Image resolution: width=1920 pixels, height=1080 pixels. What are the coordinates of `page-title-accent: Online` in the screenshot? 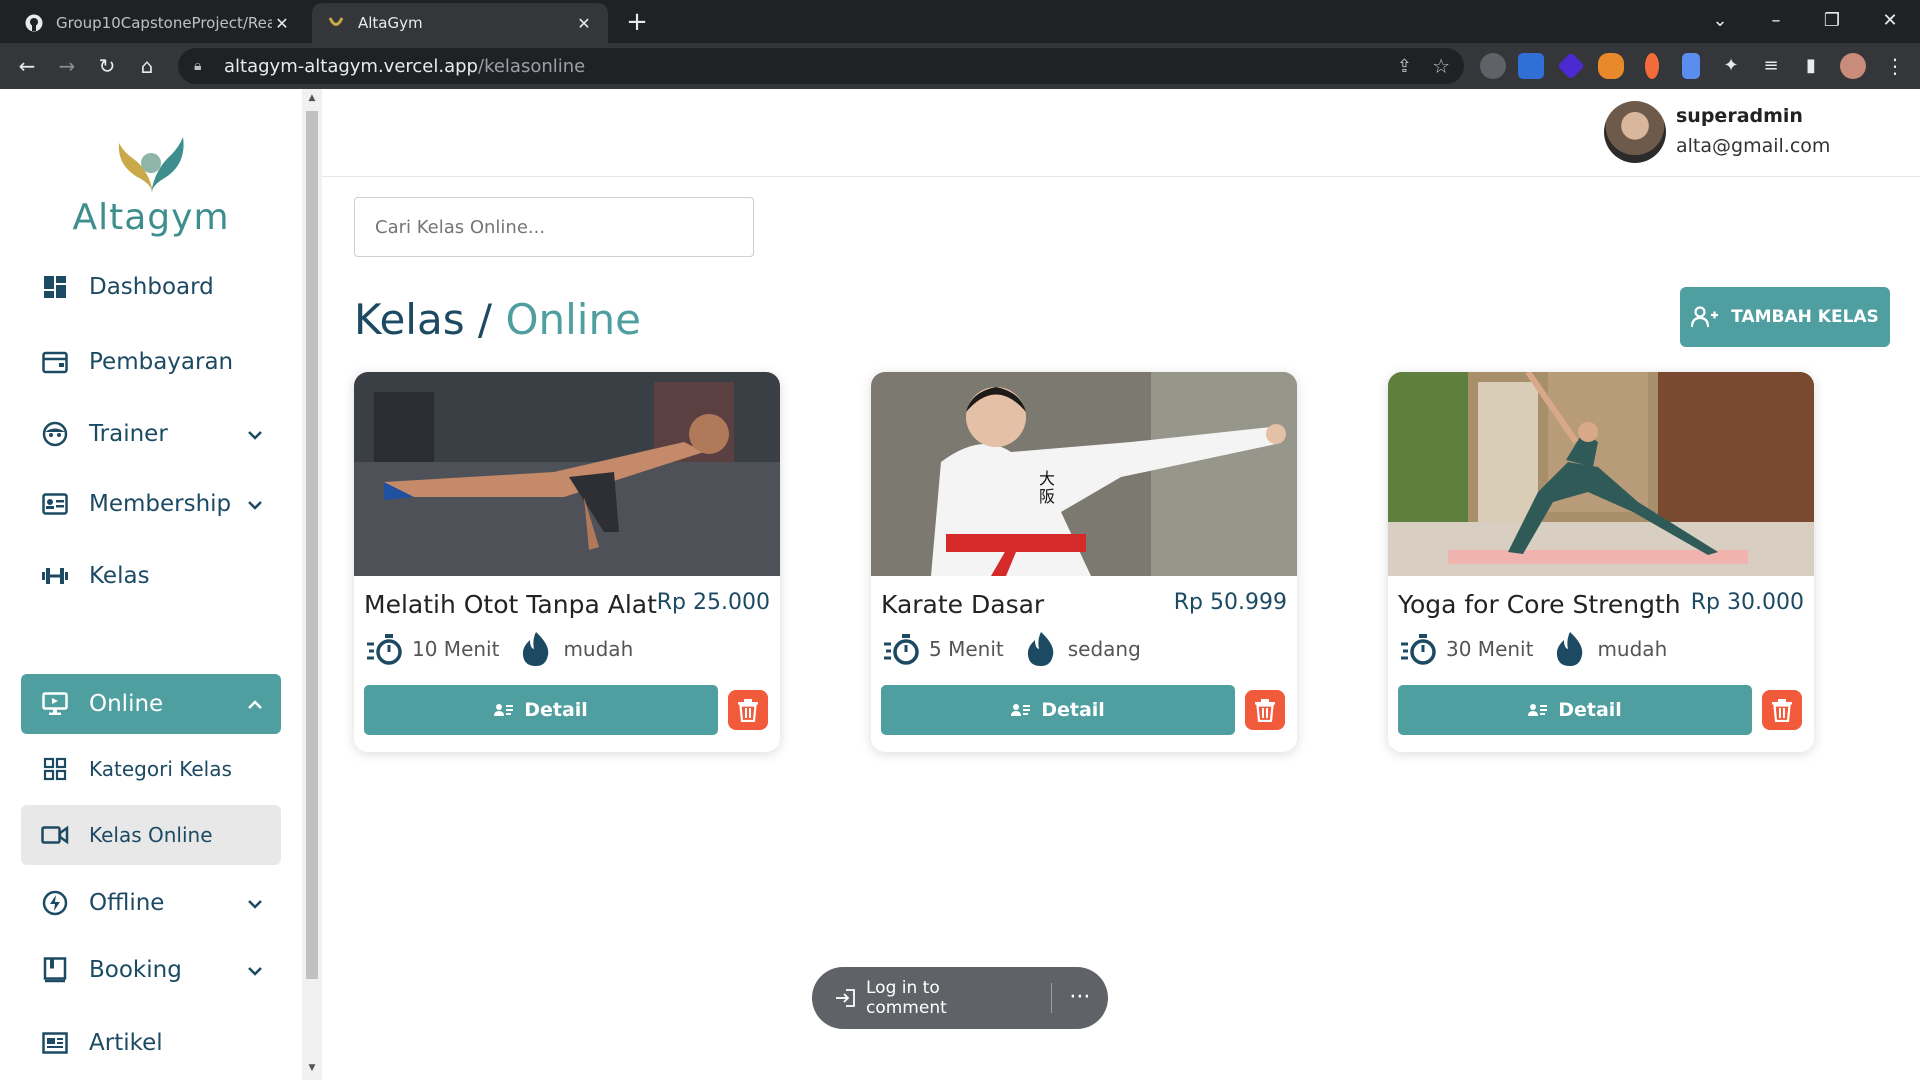 It's located at (573, 319).